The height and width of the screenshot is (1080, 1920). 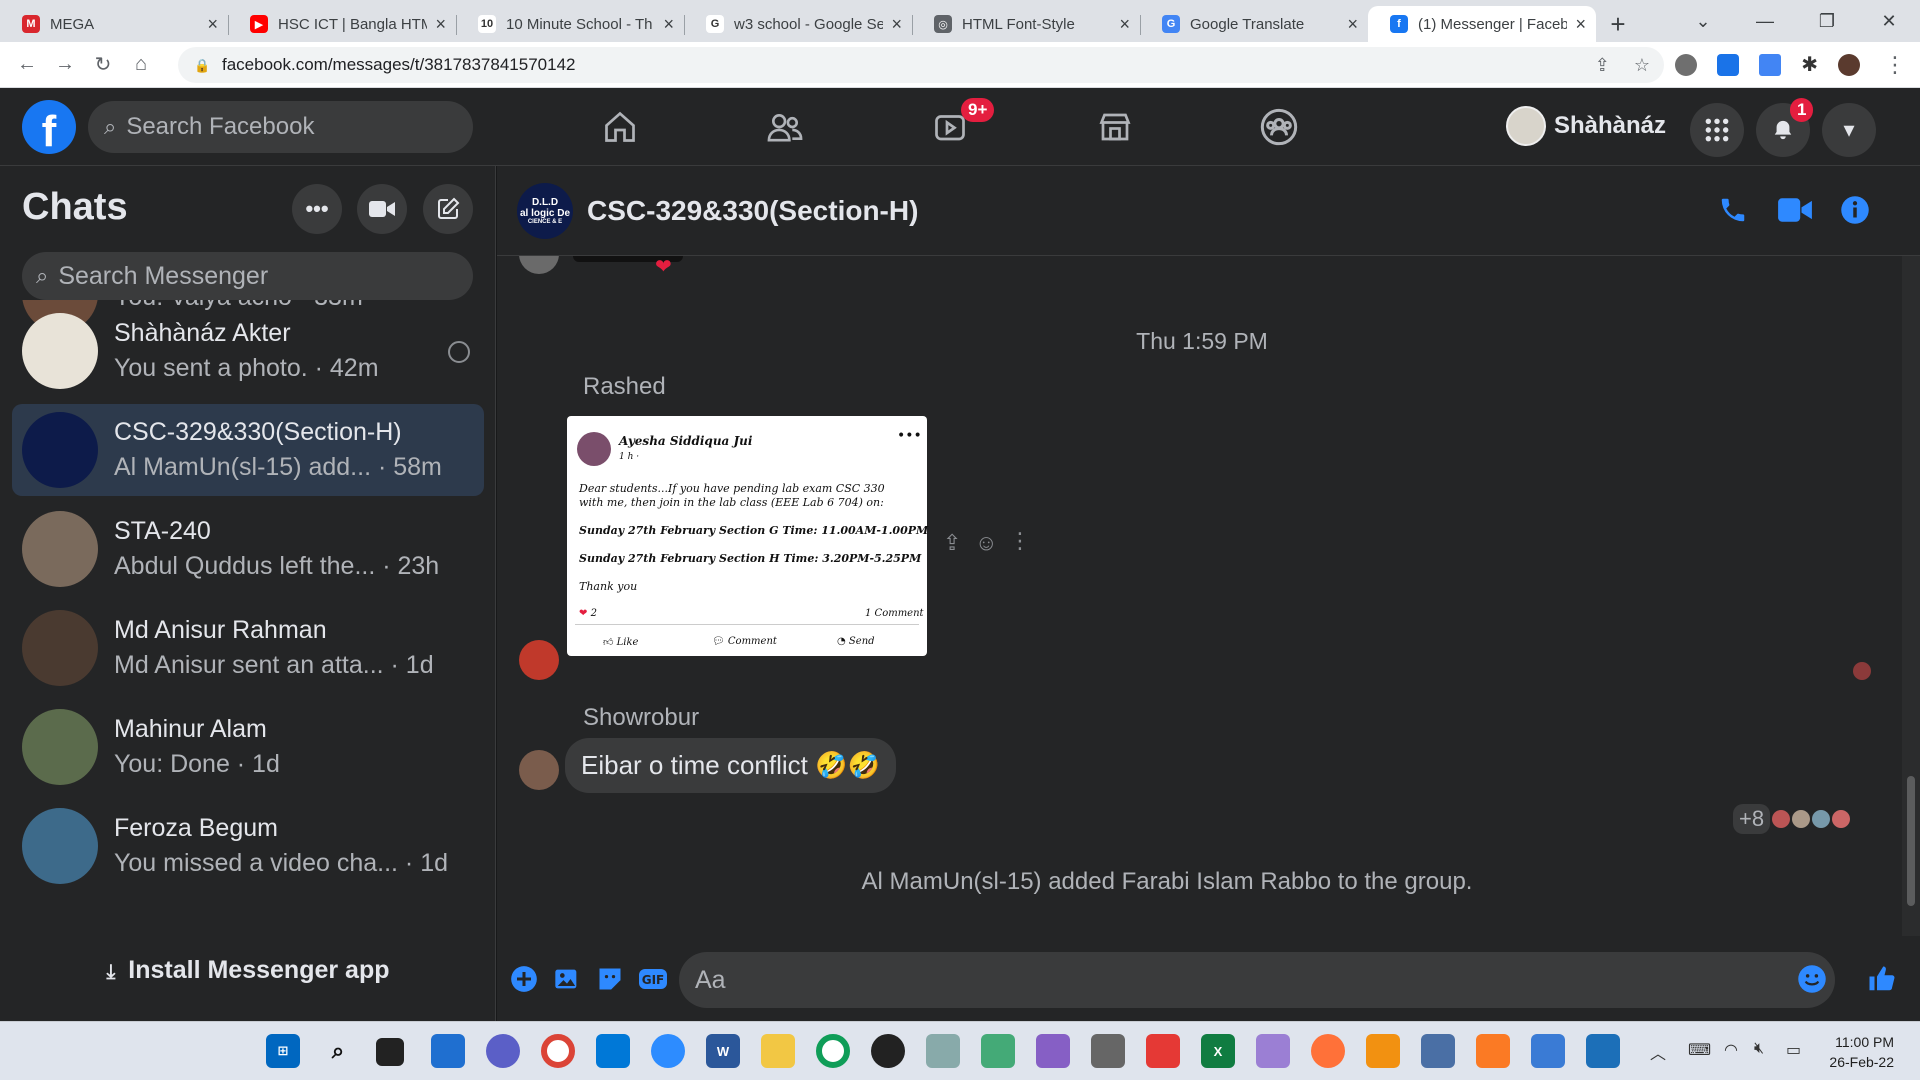 I want to click on menu-grid-icon, so click(x=1717, y=130).